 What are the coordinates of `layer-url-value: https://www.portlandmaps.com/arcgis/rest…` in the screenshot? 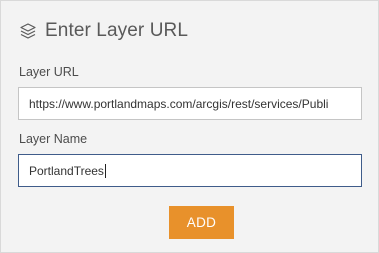 It's located at (179, 103).